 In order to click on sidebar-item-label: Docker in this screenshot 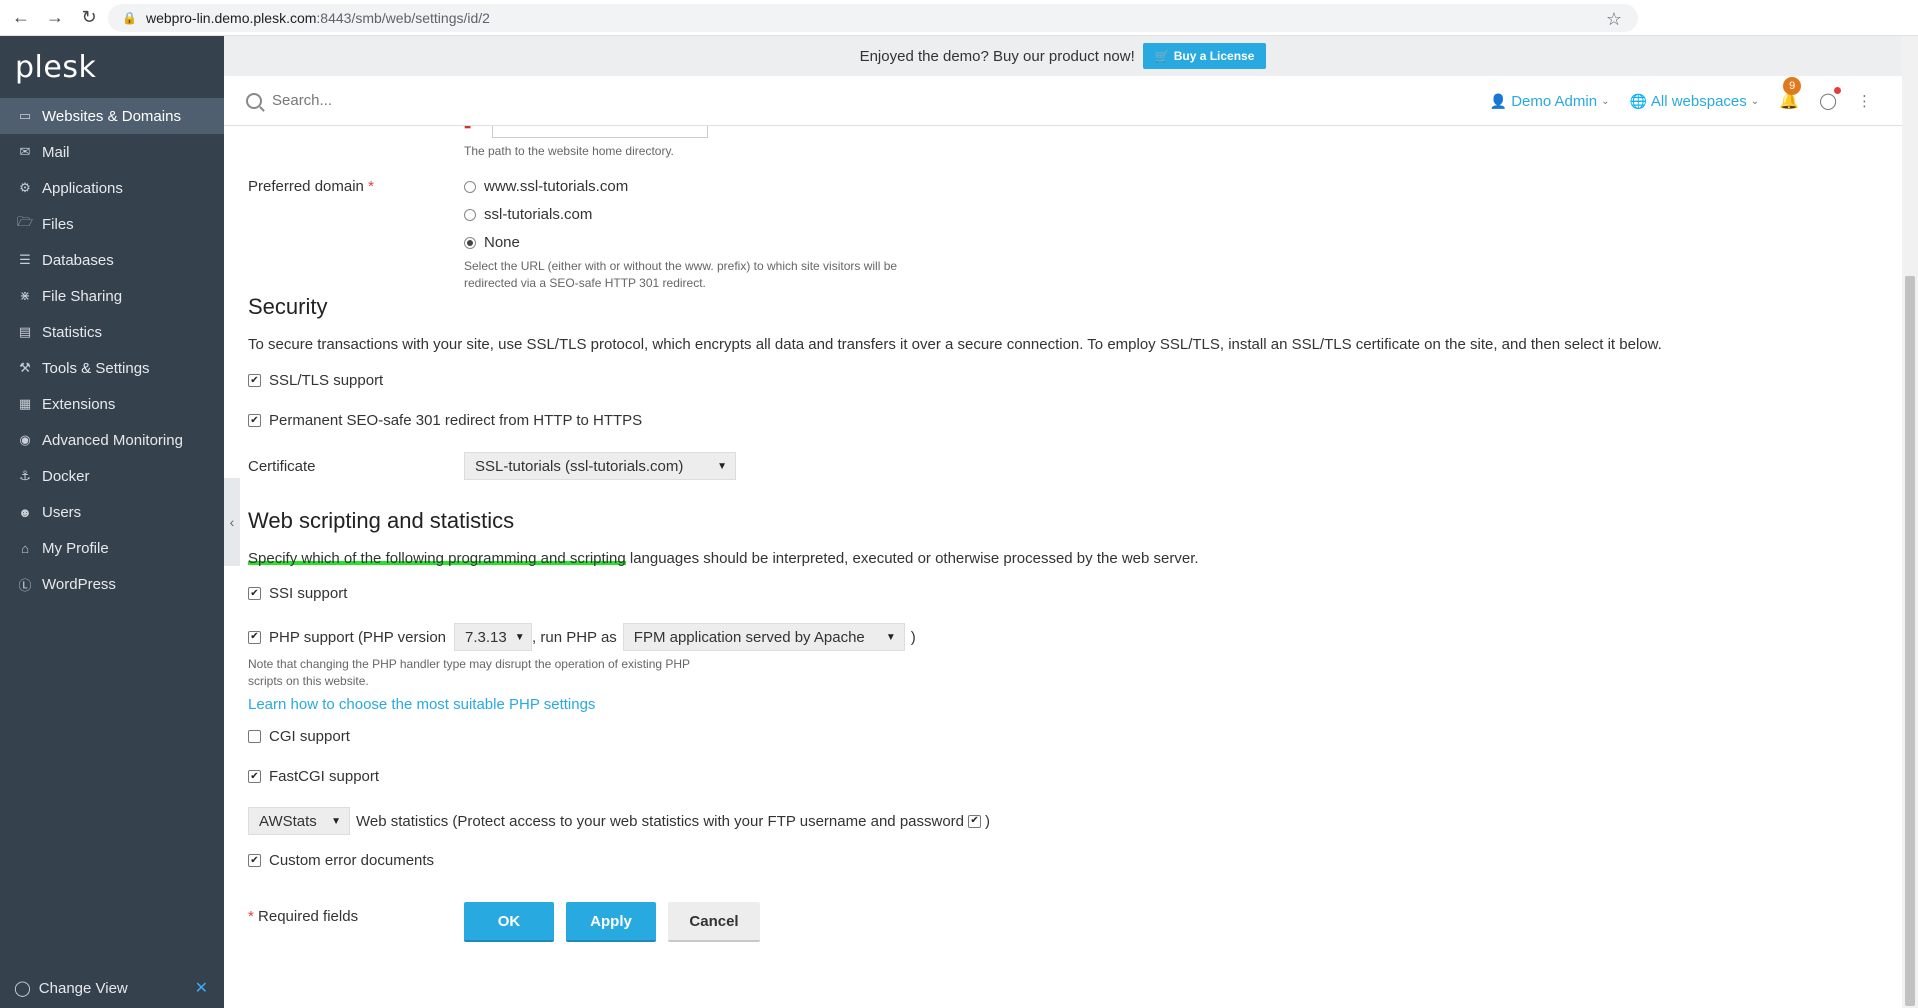, I will do `click(66, 476)`.